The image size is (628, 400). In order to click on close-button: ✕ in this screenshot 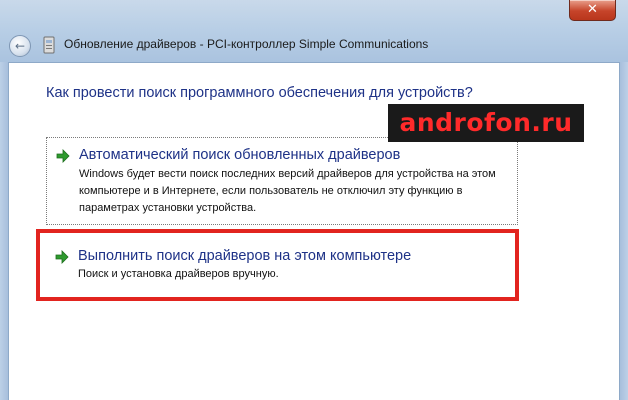, I will do `click(592, 10)`.